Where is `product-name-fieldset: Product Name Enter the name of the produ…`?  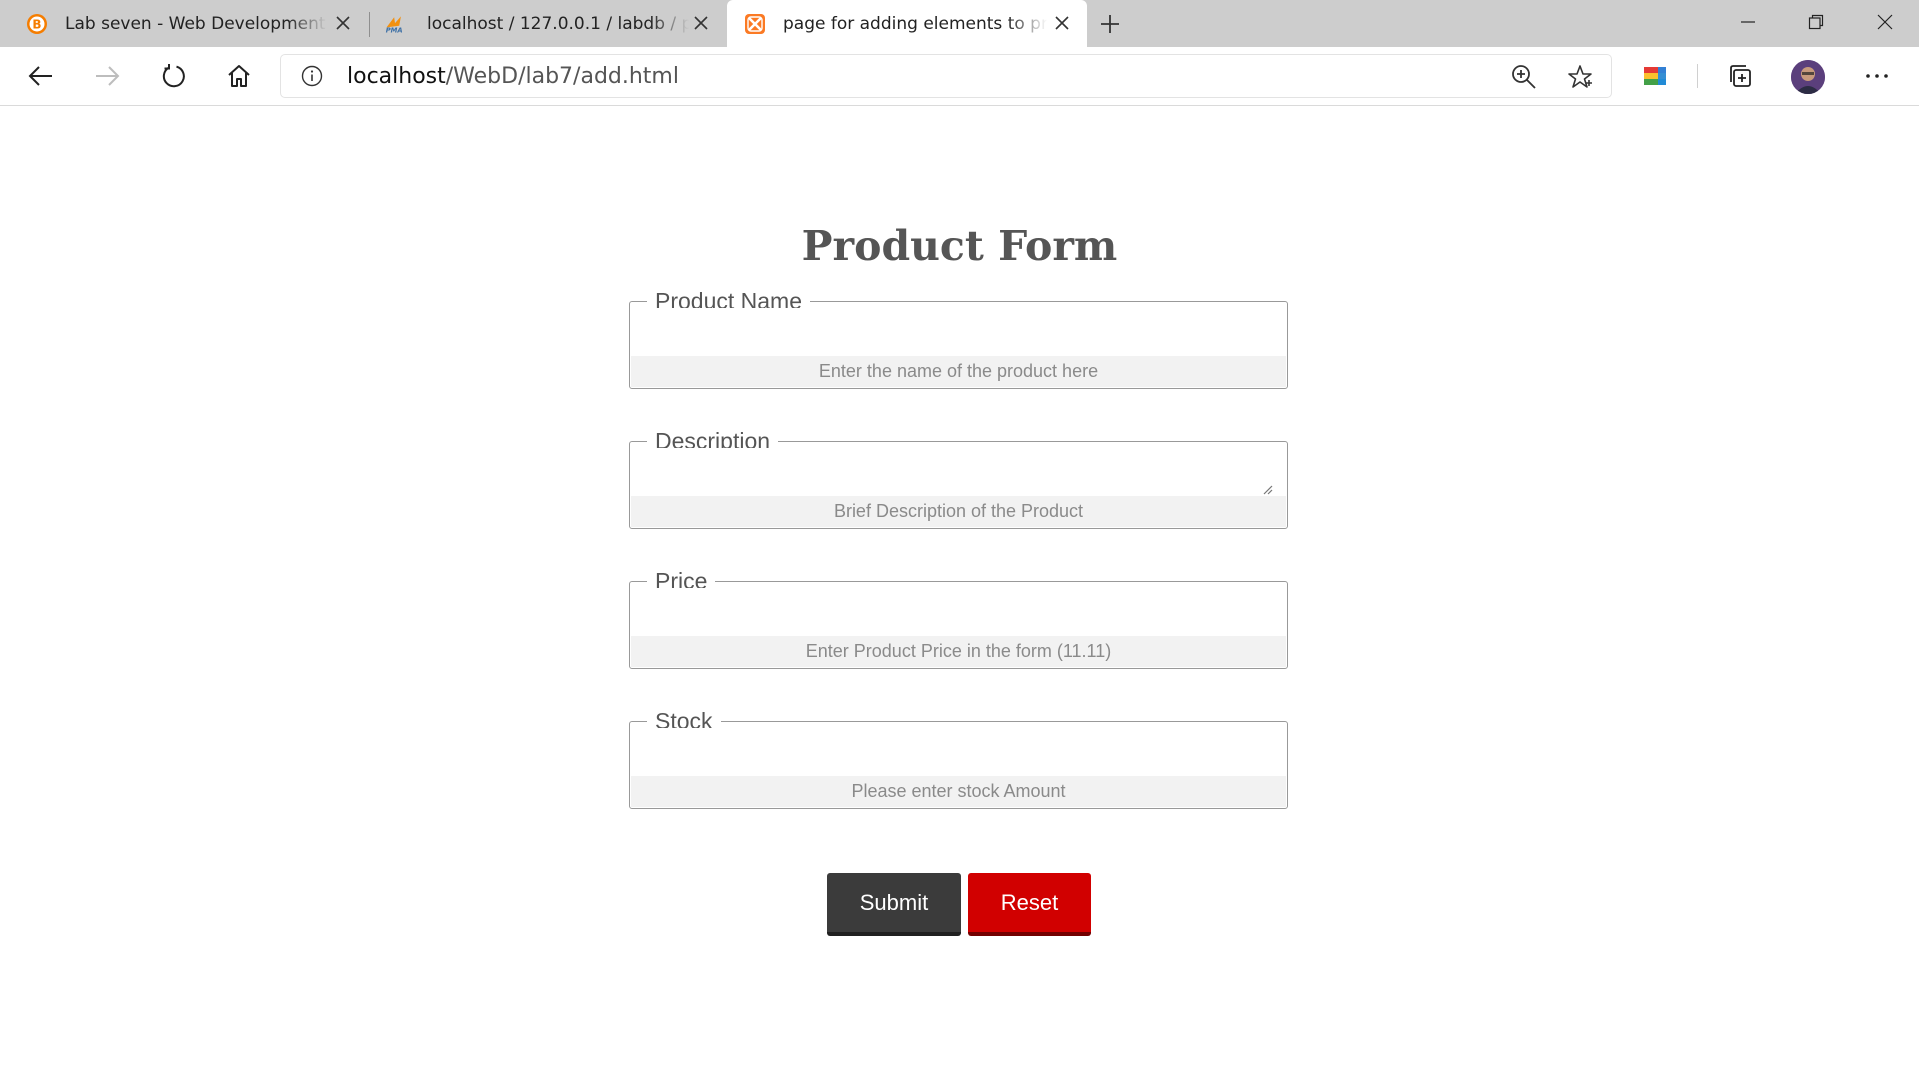 product-name-fieldset: Product Name Enter the name of the produ… is located at coordinates (958, 338).